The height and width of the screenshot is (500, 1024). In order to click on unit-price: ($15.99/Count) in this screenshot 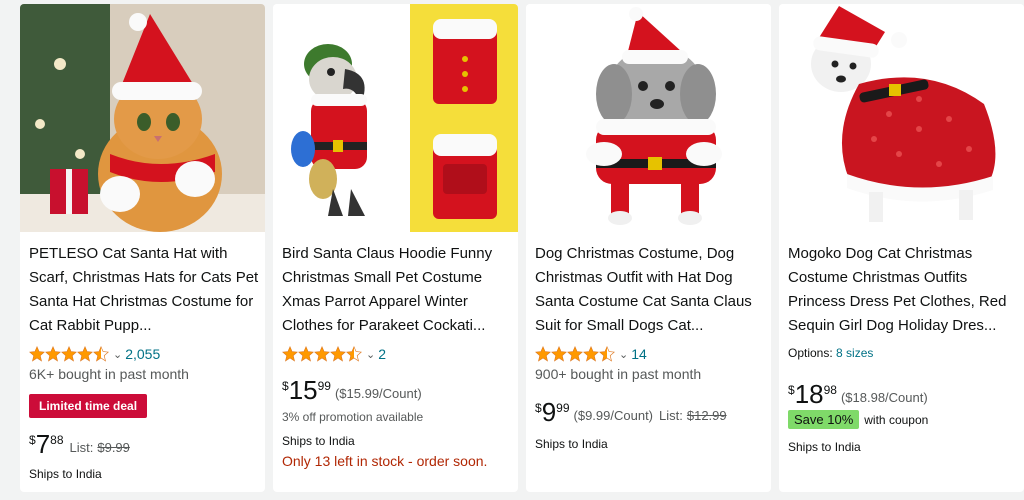, I will do `click(378, 393)`.